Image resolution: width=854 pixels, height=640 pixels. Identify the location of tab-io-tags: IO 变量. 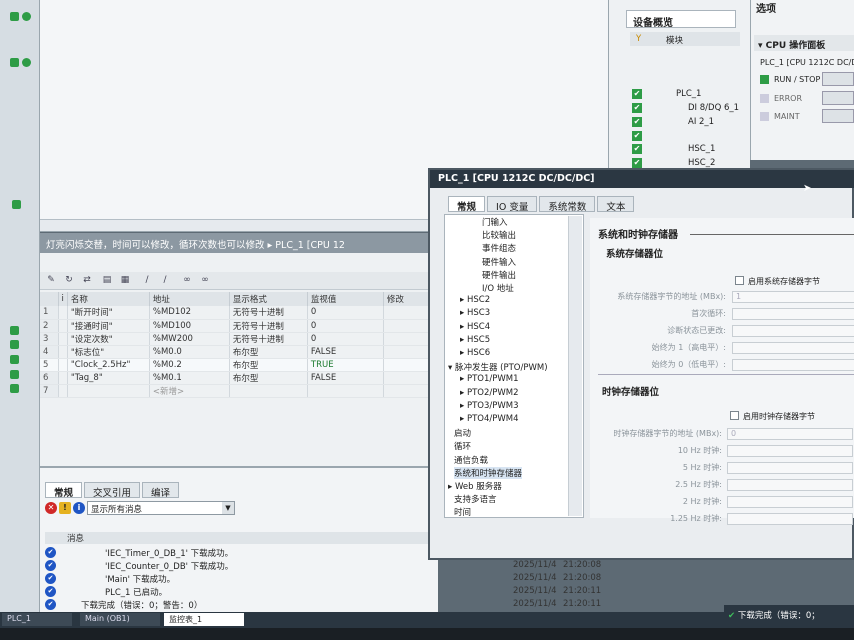
(512, 204).